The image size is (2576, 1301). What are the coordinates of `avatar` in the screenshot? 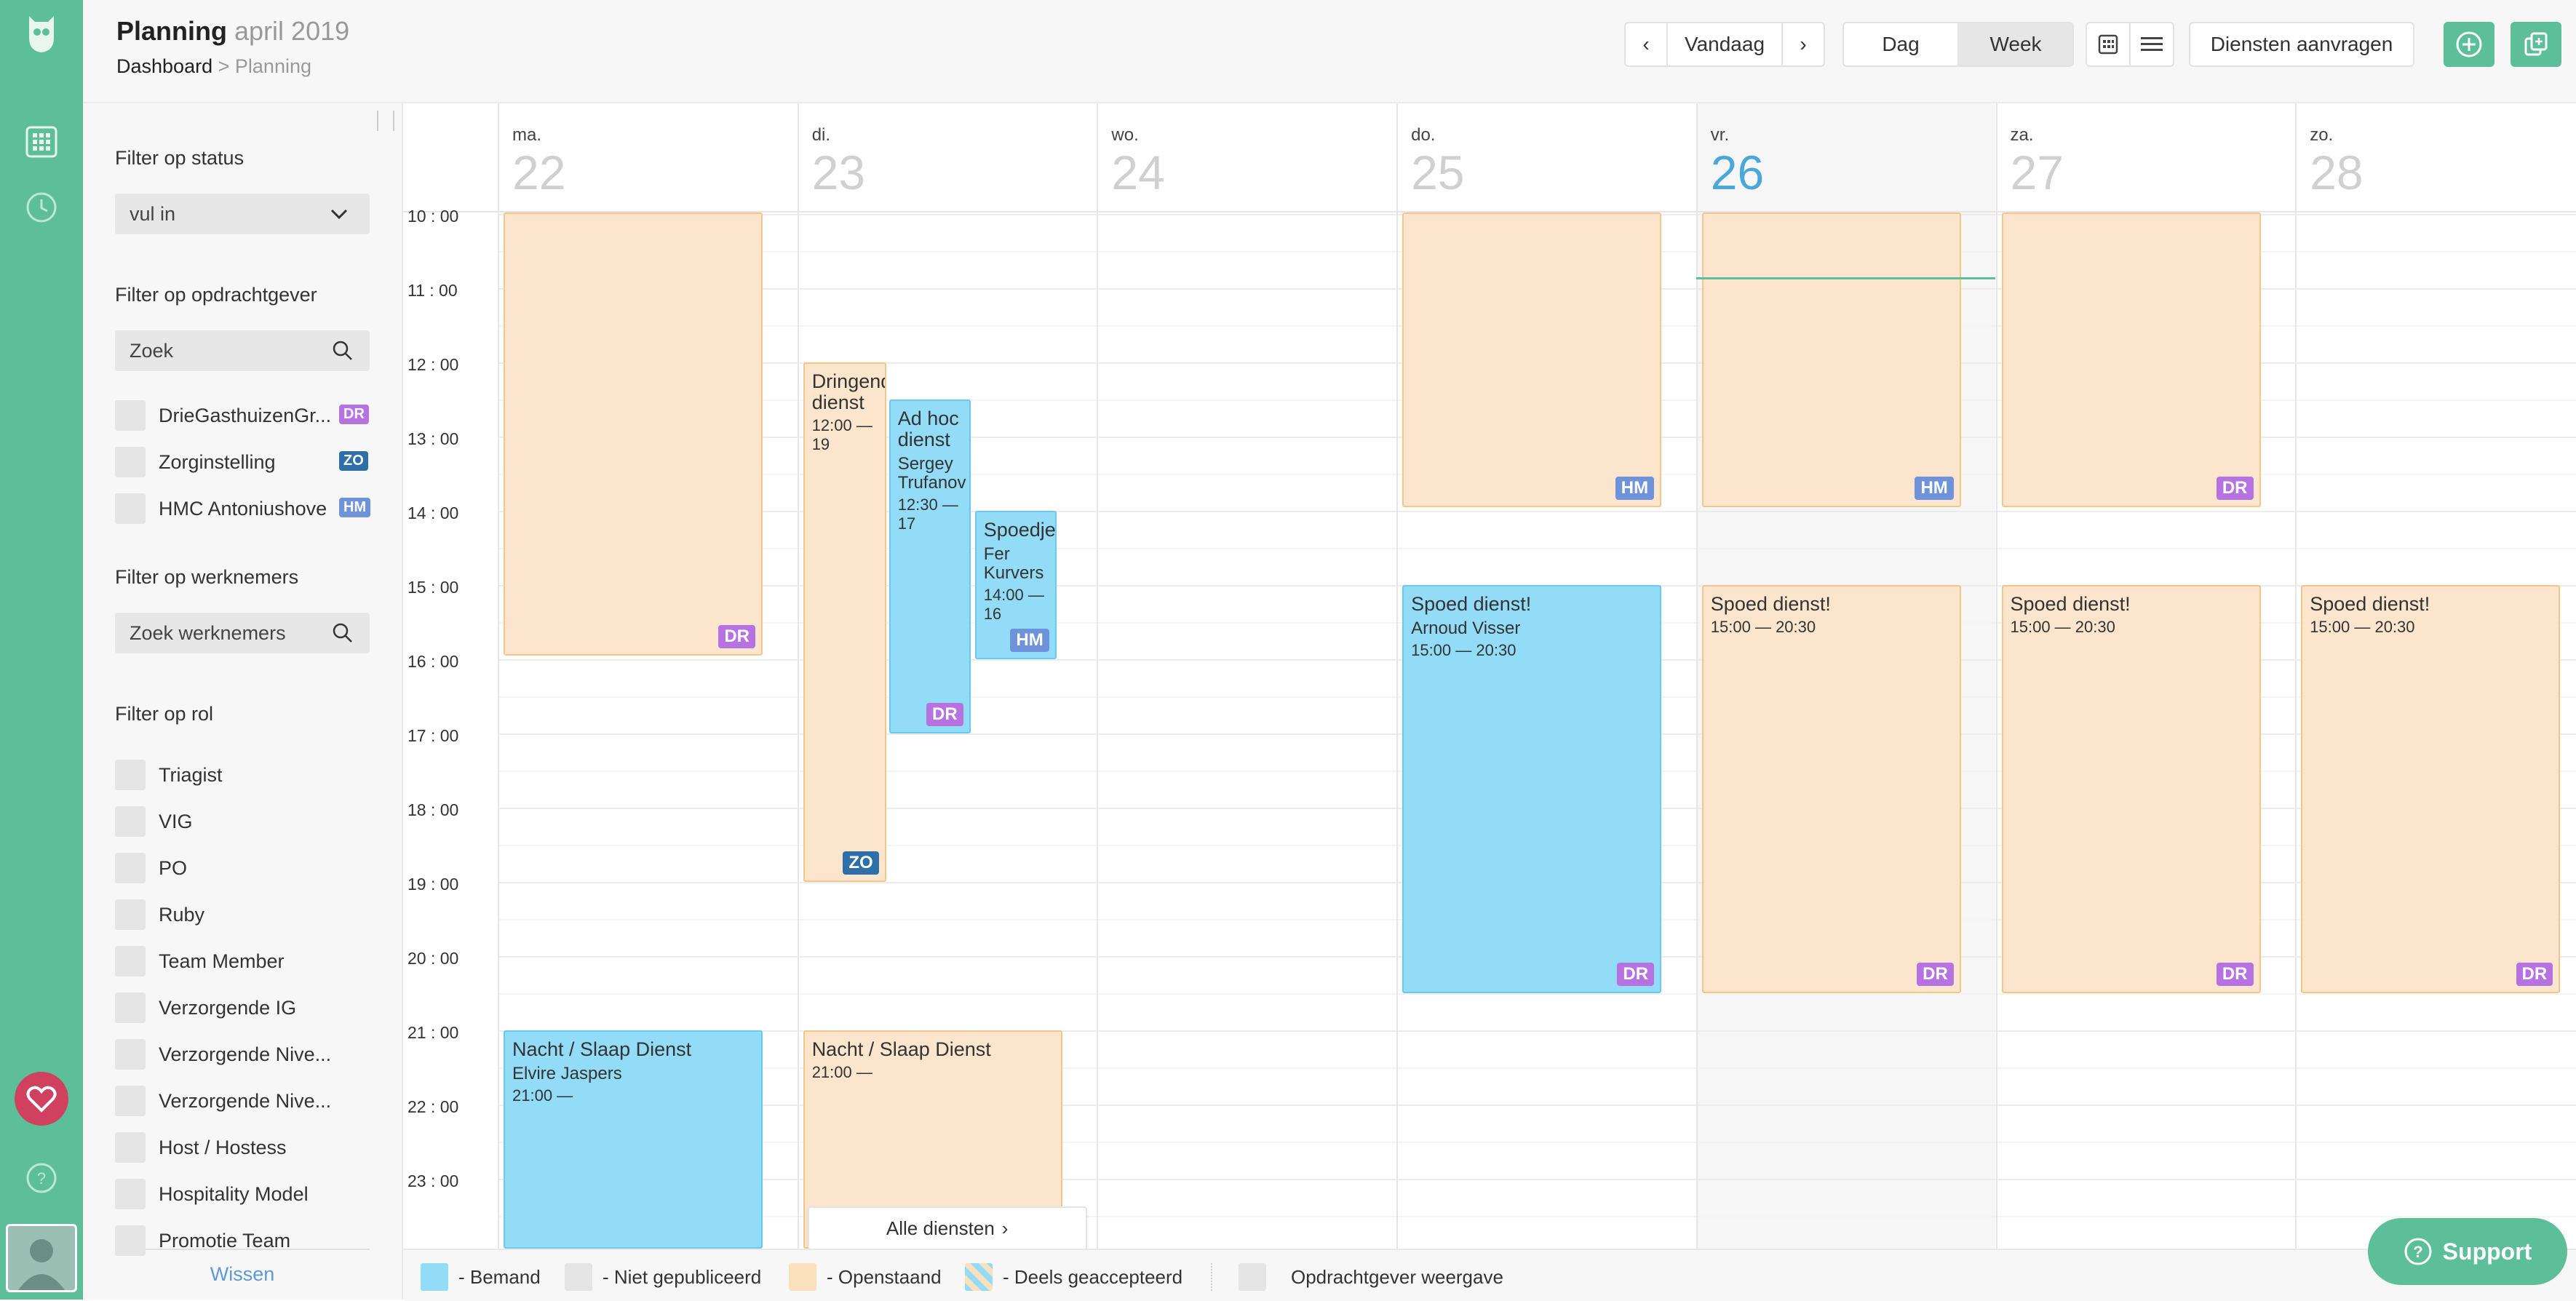 It's located at (41, 1258).